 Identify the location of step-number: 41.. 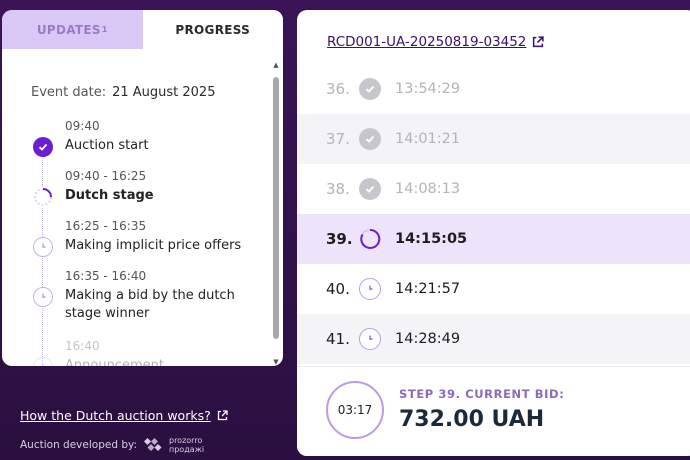
(338, 339).